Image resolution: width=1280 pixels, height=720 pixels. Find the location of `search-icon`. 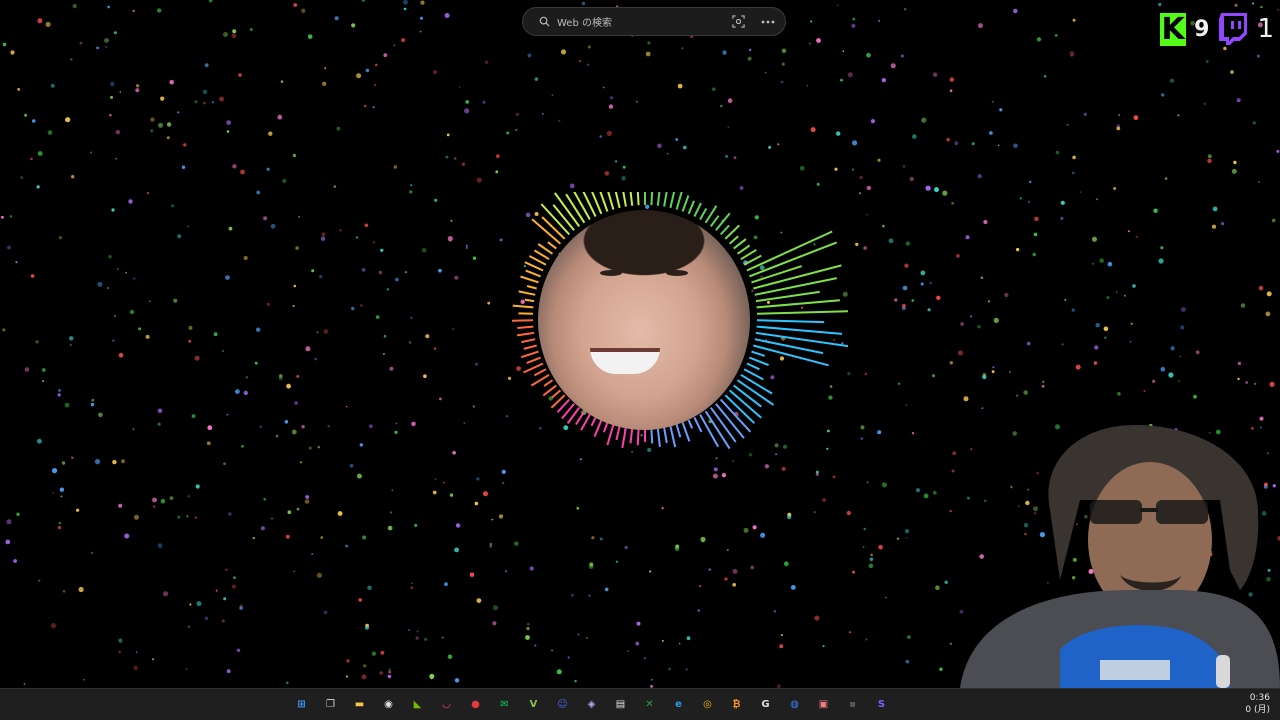

search-icon is located at coordinates (544, 22).